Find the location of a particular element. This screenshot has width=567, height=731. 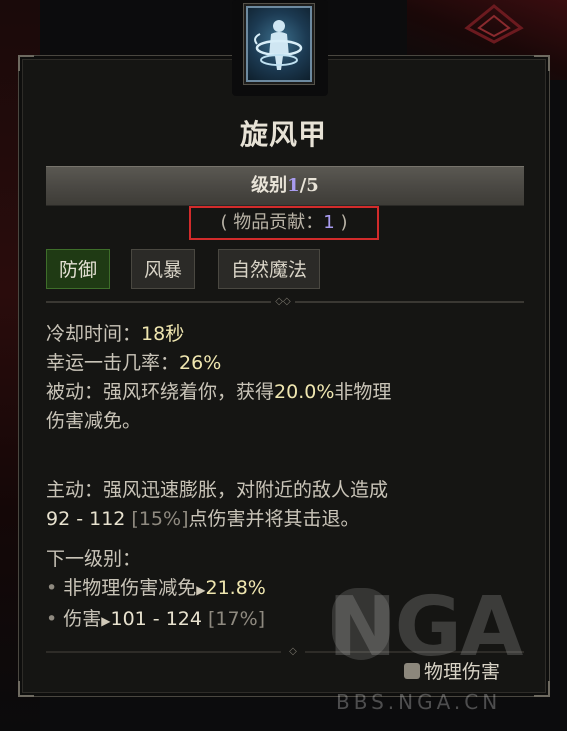

next-level-damage-value: 101 - 124 is located at coordinates (156, 619).